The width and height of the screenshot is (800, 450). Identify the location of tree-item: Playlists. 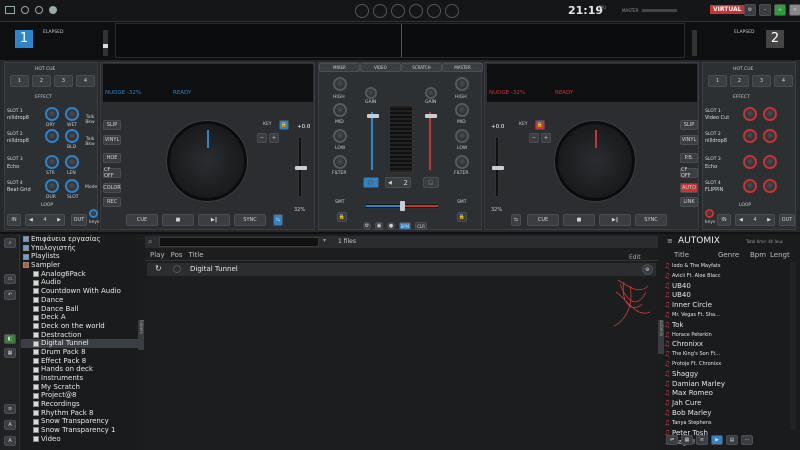
(79, 256).